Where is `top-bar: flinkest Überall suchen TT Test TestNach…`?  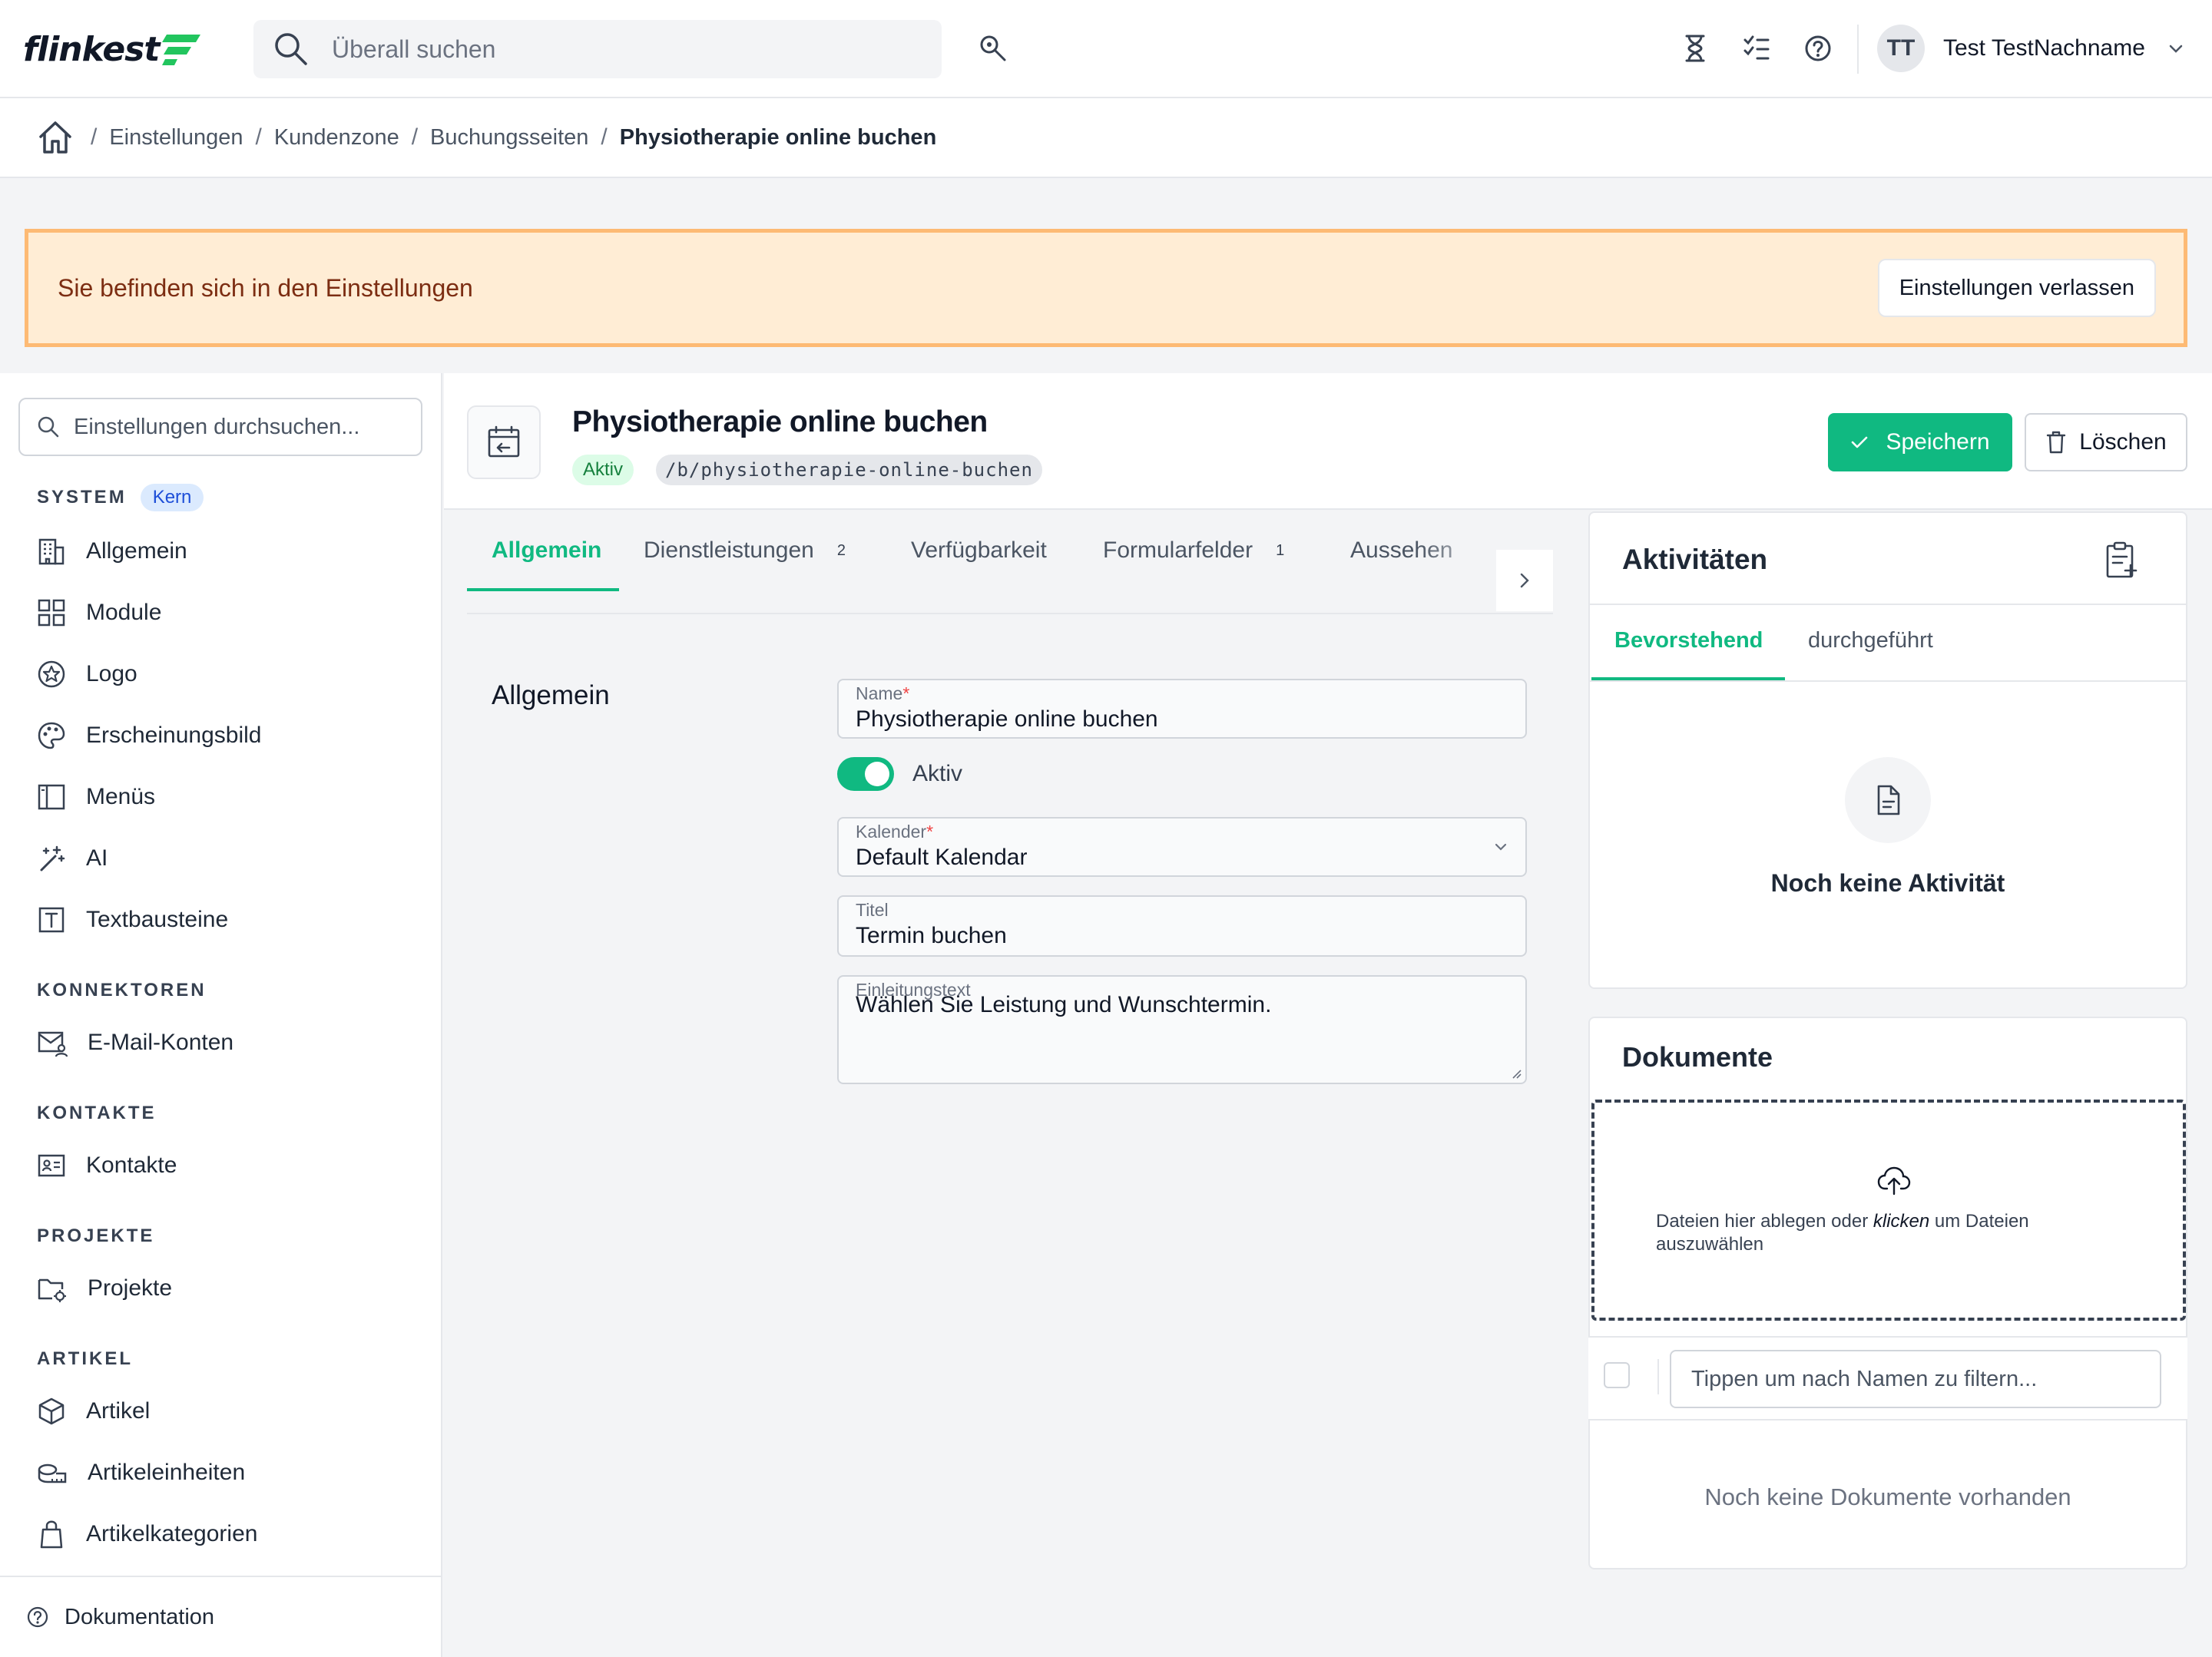
top-bar: flinkest Überall suchen TT Test TestNach… is located at coordinates (1106, 49).